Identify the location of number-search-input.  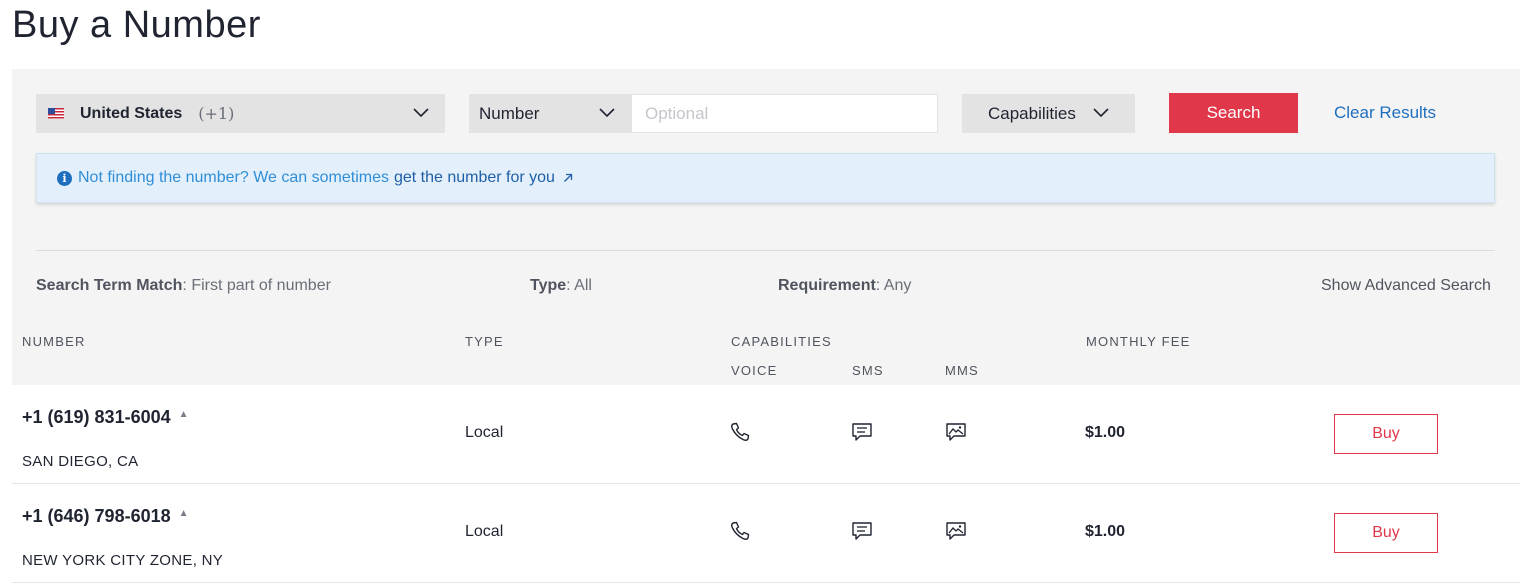
(784, 113).